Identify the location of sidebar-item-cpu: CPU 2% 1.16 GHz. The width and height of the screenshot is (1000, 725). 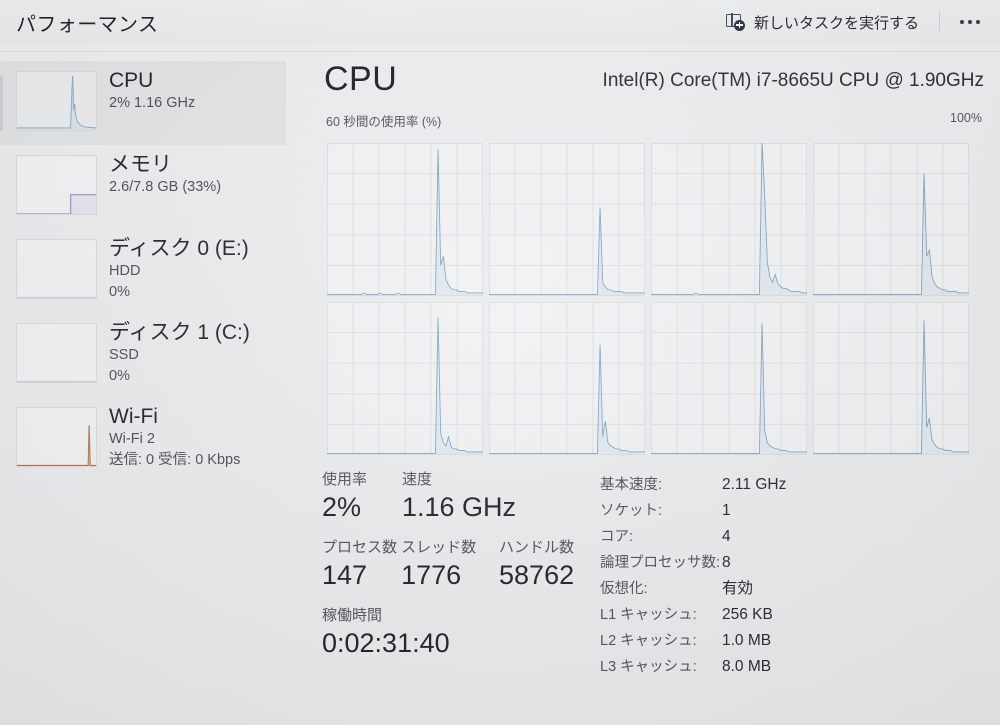
(143, 103).